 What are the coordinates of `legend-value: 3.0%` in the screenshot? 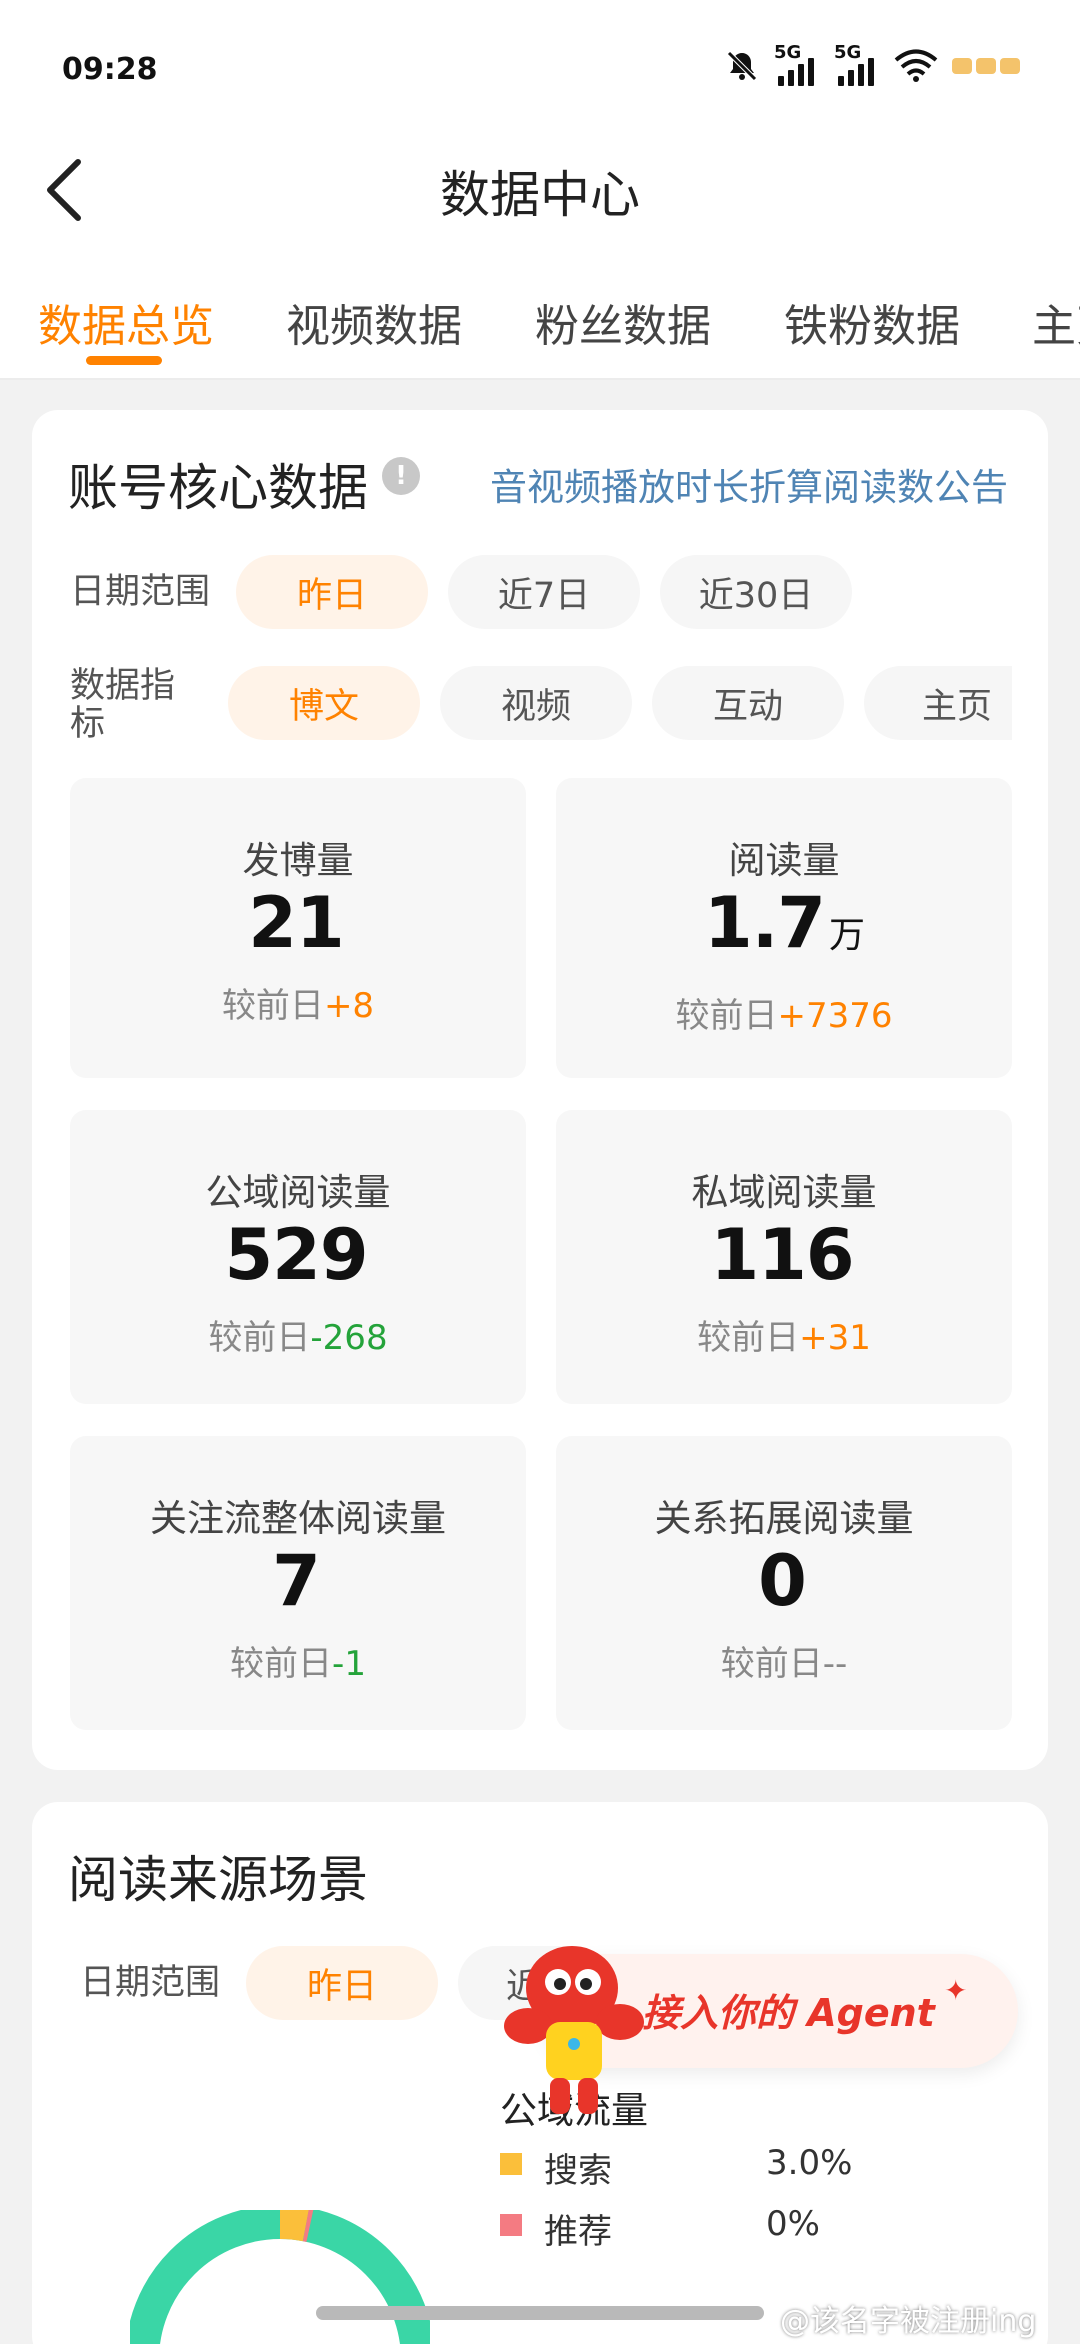 It's located at (809, 2163).